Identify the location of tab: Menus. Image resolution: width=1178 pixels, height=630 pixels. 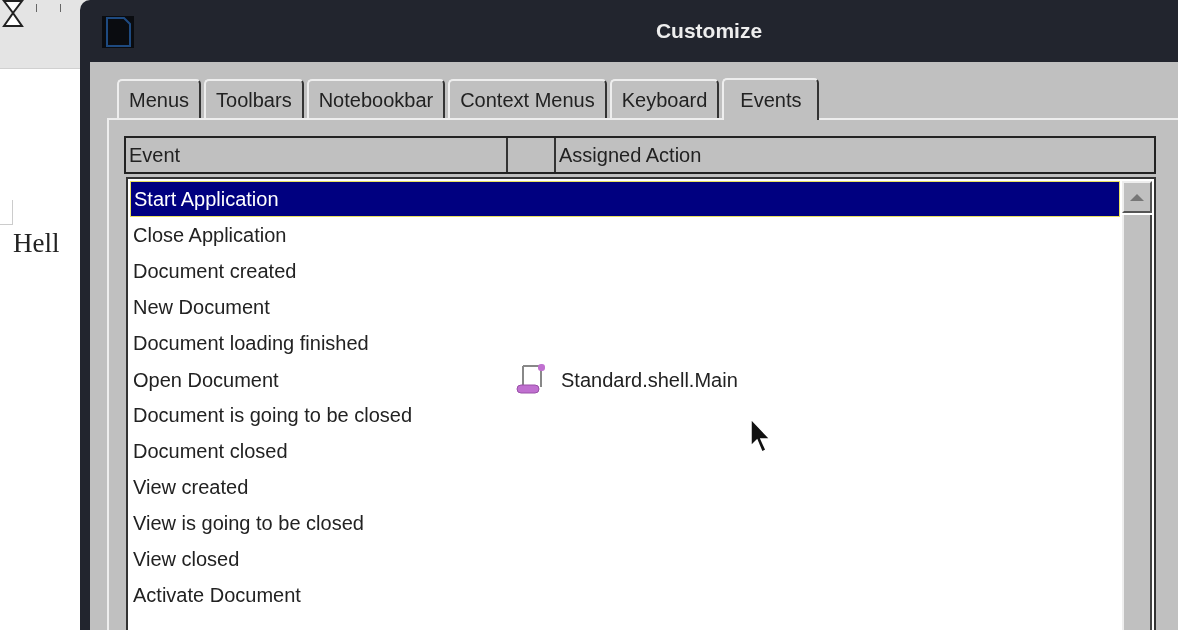
(159, 98).